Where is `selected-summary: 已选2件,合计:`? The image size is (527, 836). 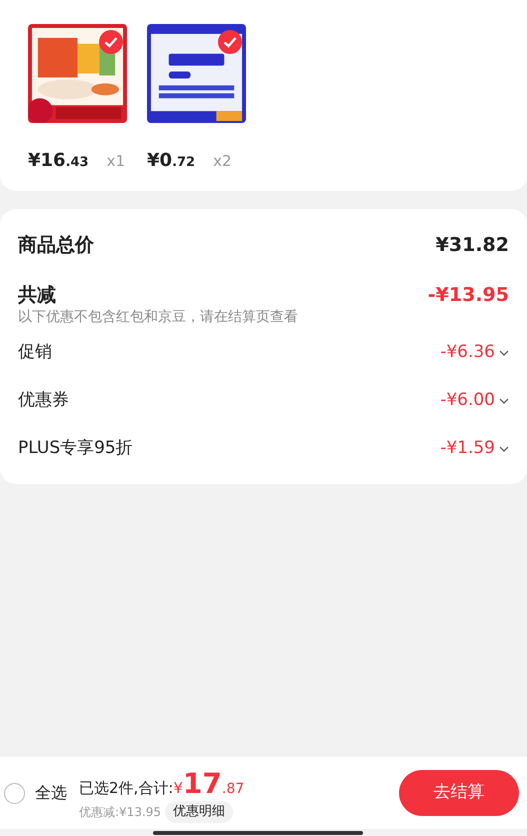 selected-summary: 已选2件,合计: is located at coordinates (126, 789).